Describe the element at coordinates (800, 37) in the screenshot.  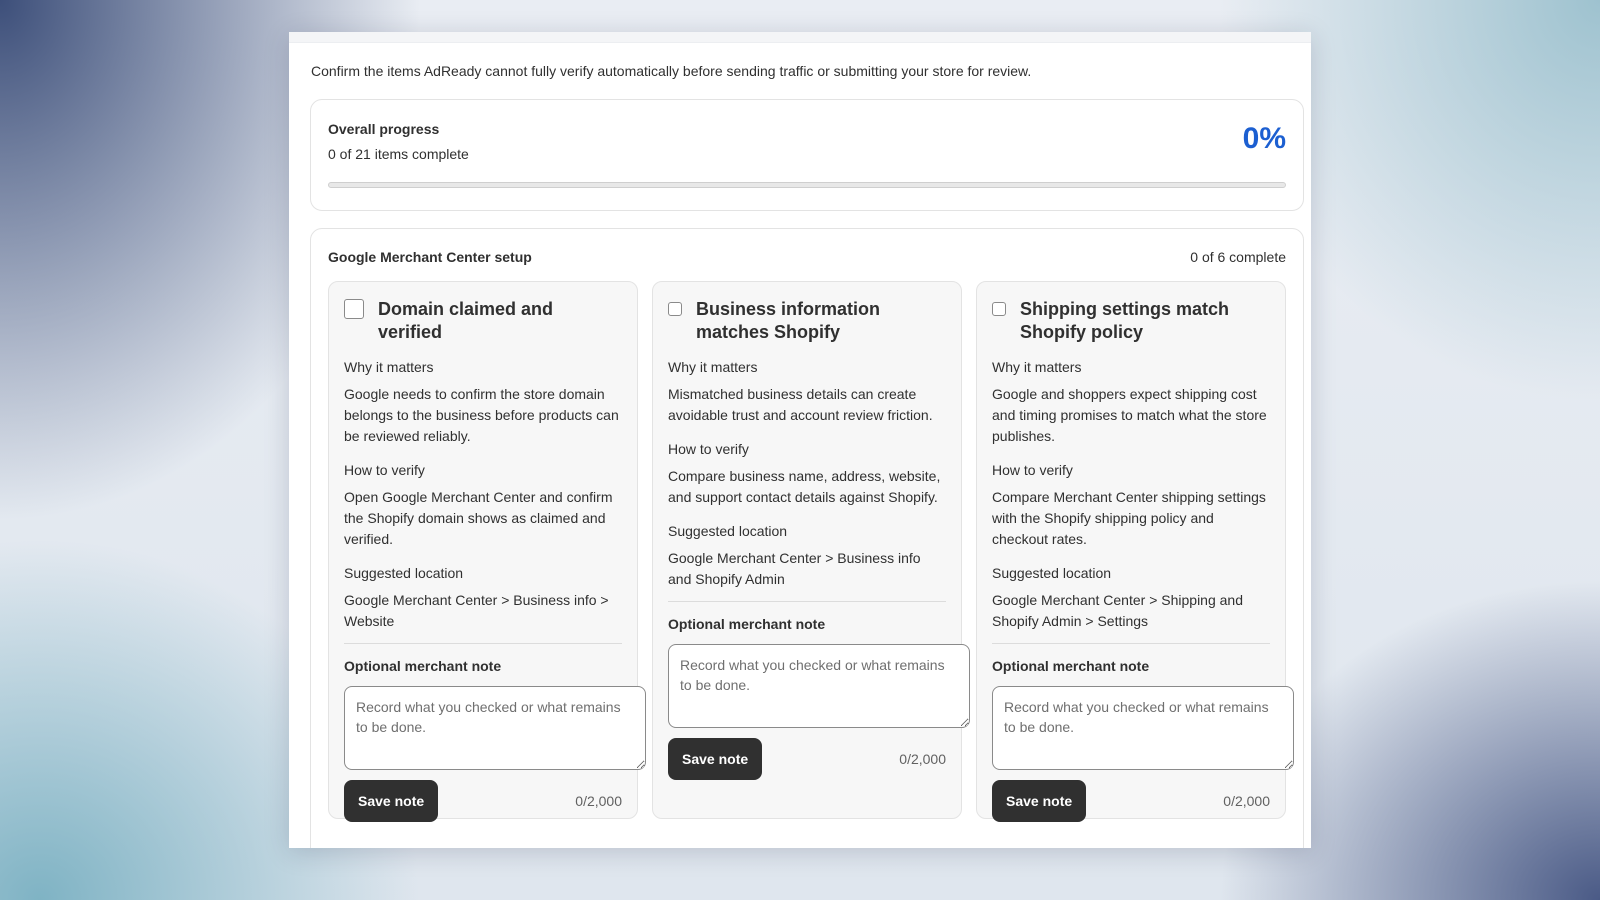
I see `window-top-edge` at that location.